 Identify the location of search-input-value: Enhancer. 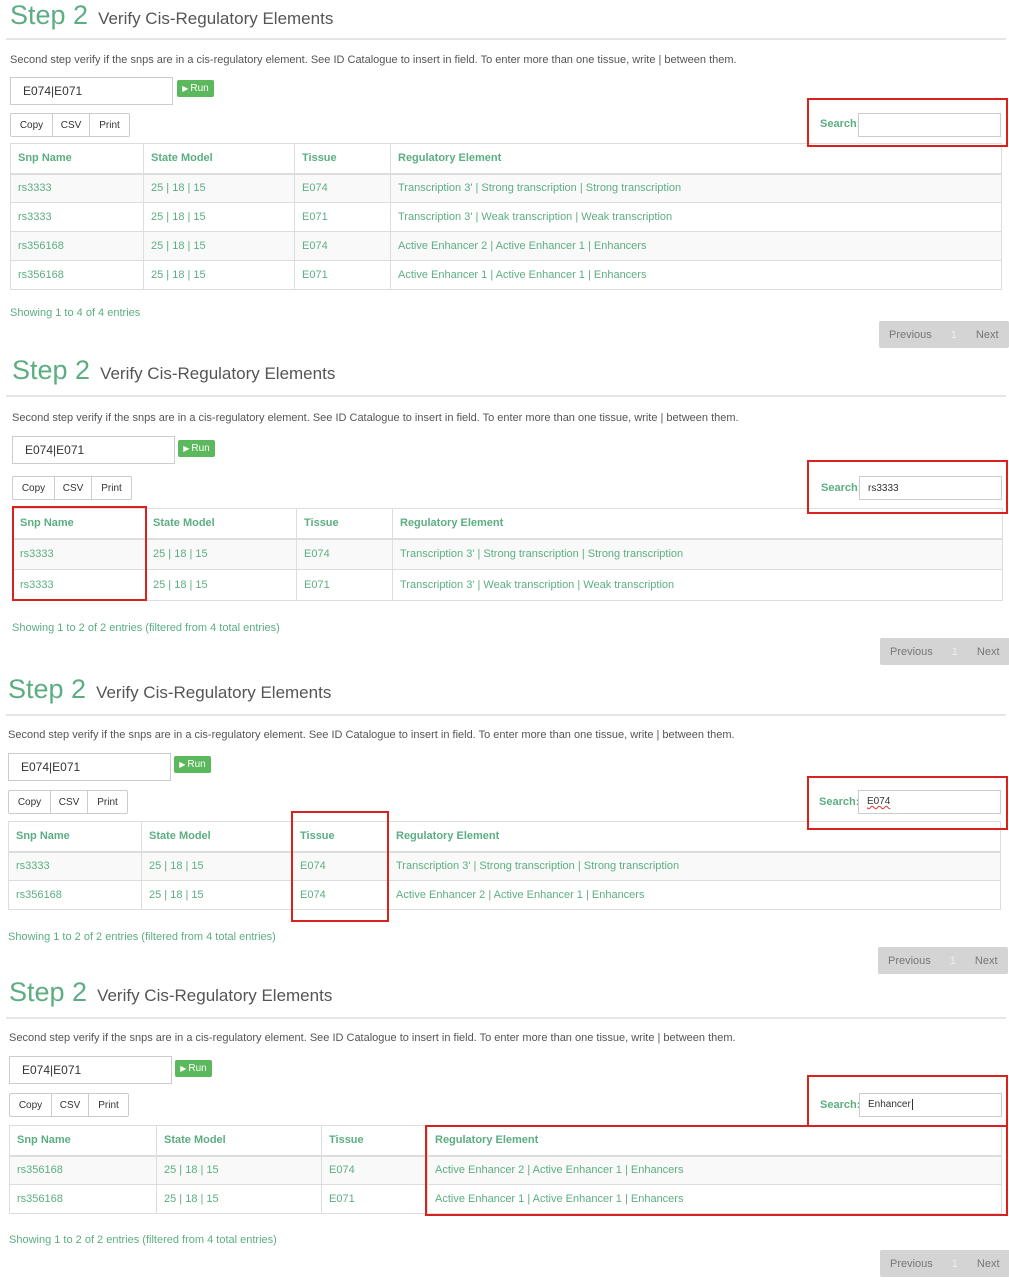
(889, 1104).